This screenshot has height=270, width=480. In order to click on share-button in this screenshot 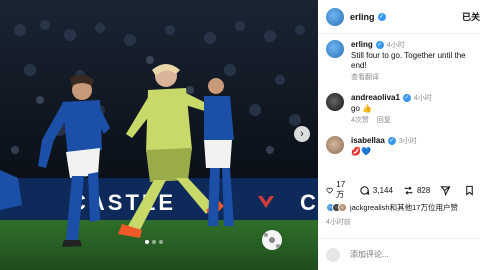, I will do `click(447, 190)`.